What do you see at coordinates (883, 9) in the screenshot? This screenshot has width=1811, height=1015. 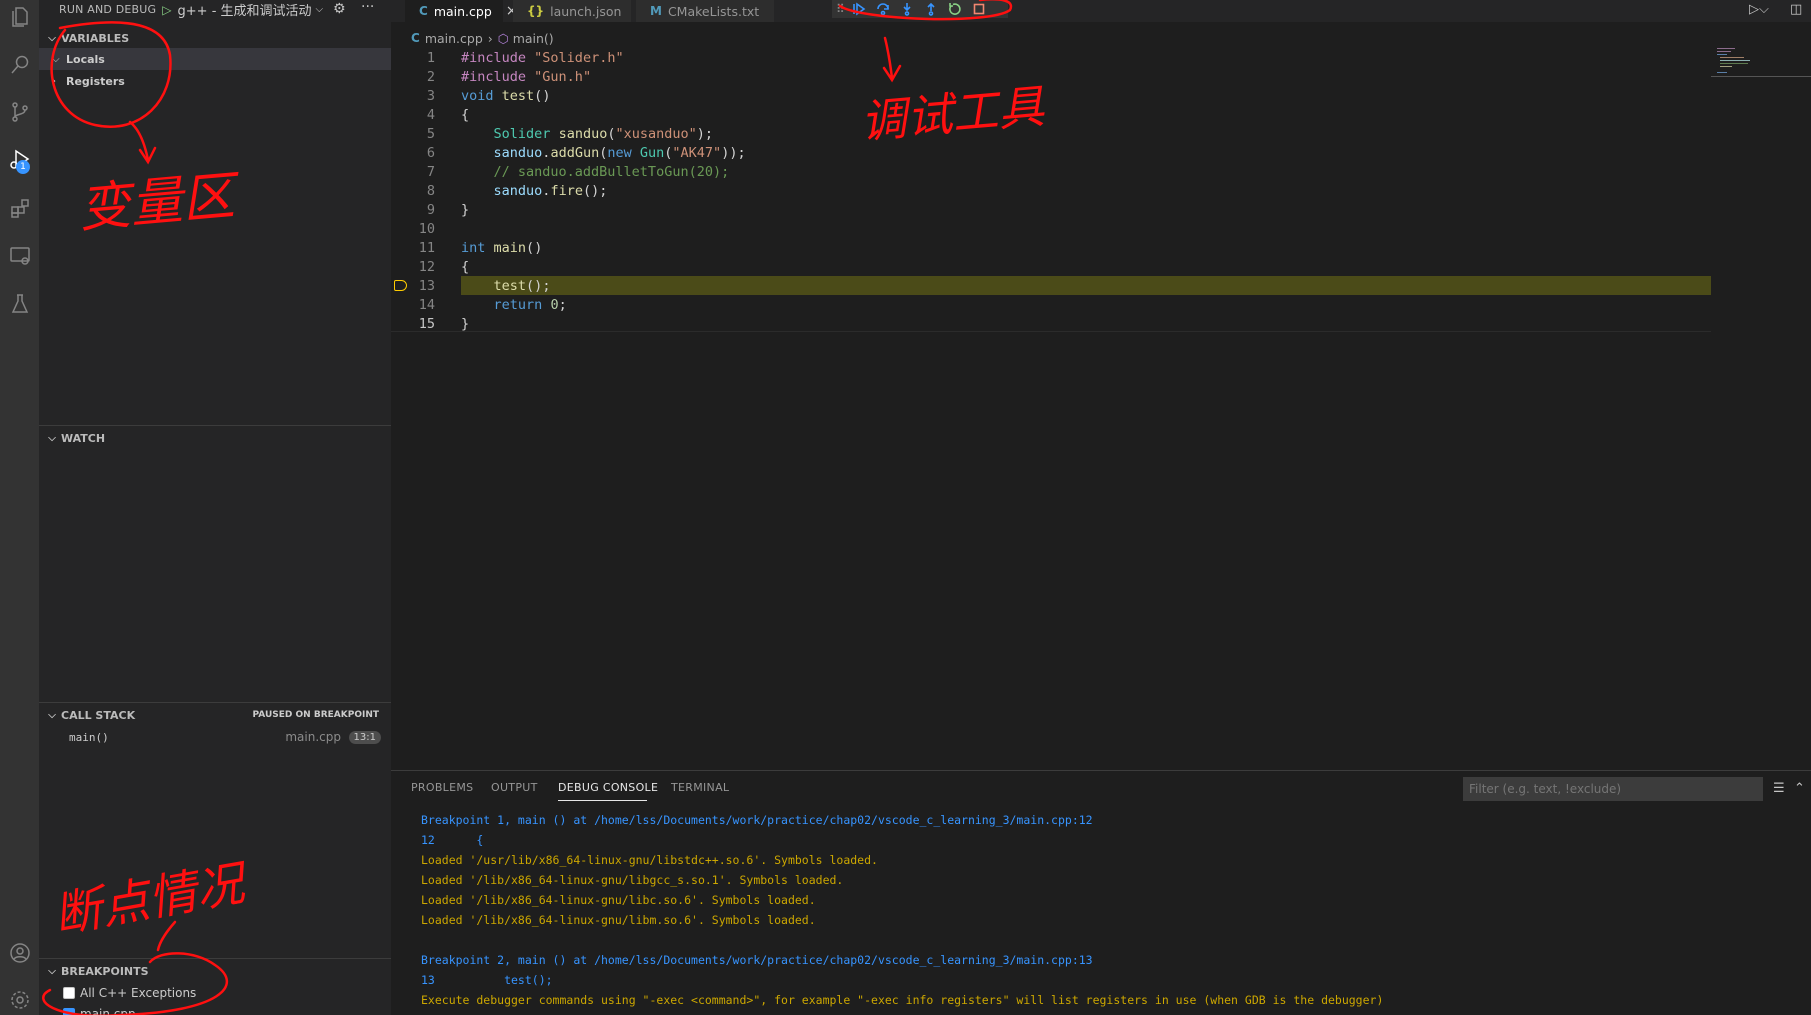 I see `step-over-icon` at bounding box center [883, 9].